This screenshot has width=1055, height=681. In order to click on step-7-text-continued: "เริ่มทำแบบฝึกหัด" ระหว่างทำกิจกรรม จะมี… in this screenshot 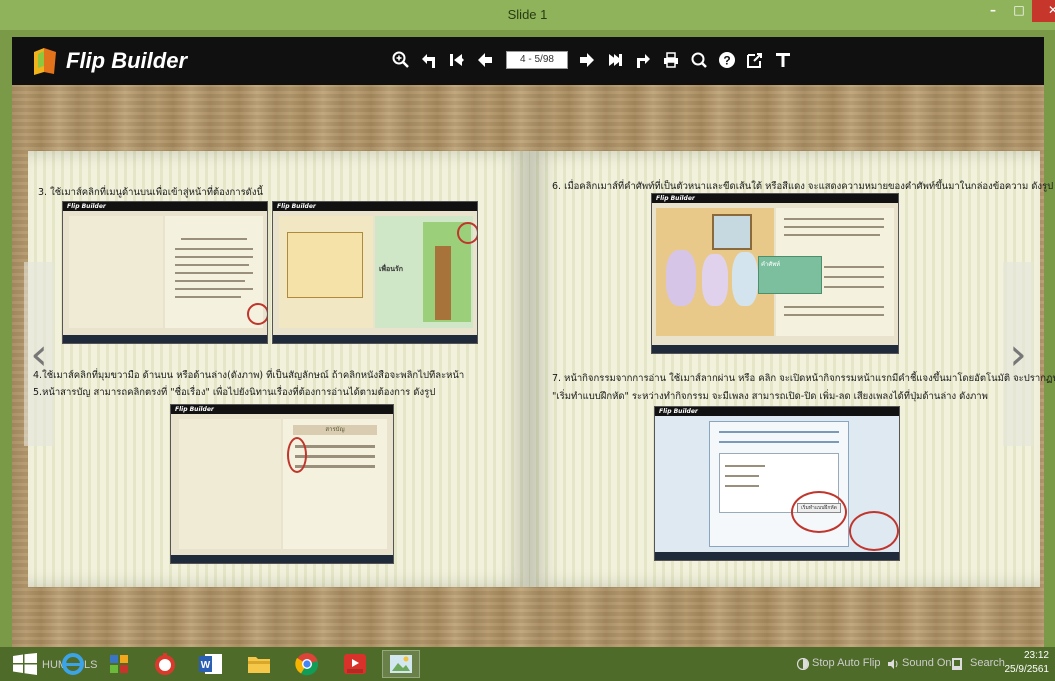, I will do `click(770, 396)`.